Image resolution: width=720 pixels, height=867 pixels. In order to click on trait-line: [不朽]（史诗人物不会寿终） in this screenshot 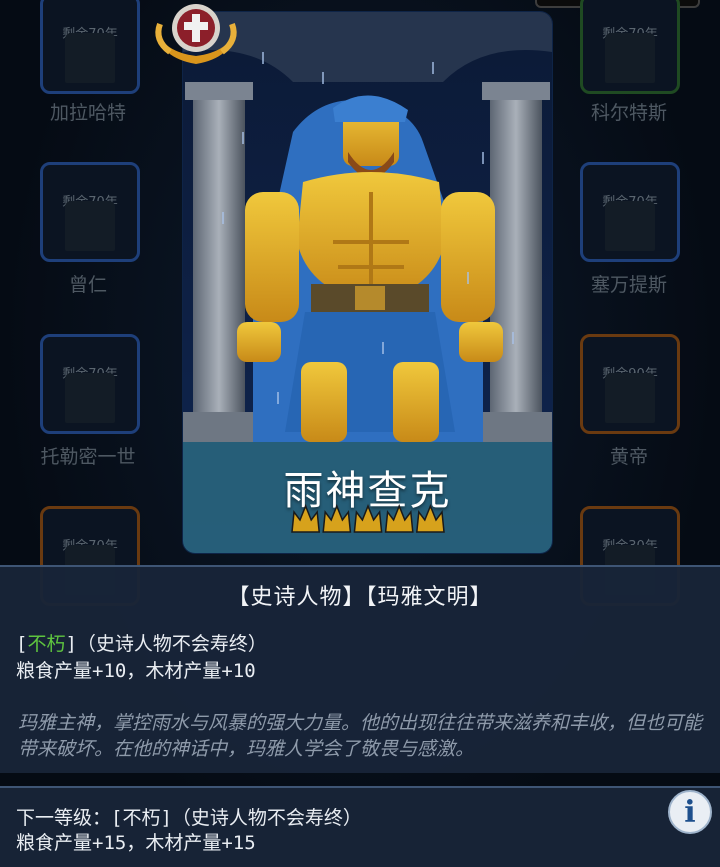, I will do `click(141, 644)`.